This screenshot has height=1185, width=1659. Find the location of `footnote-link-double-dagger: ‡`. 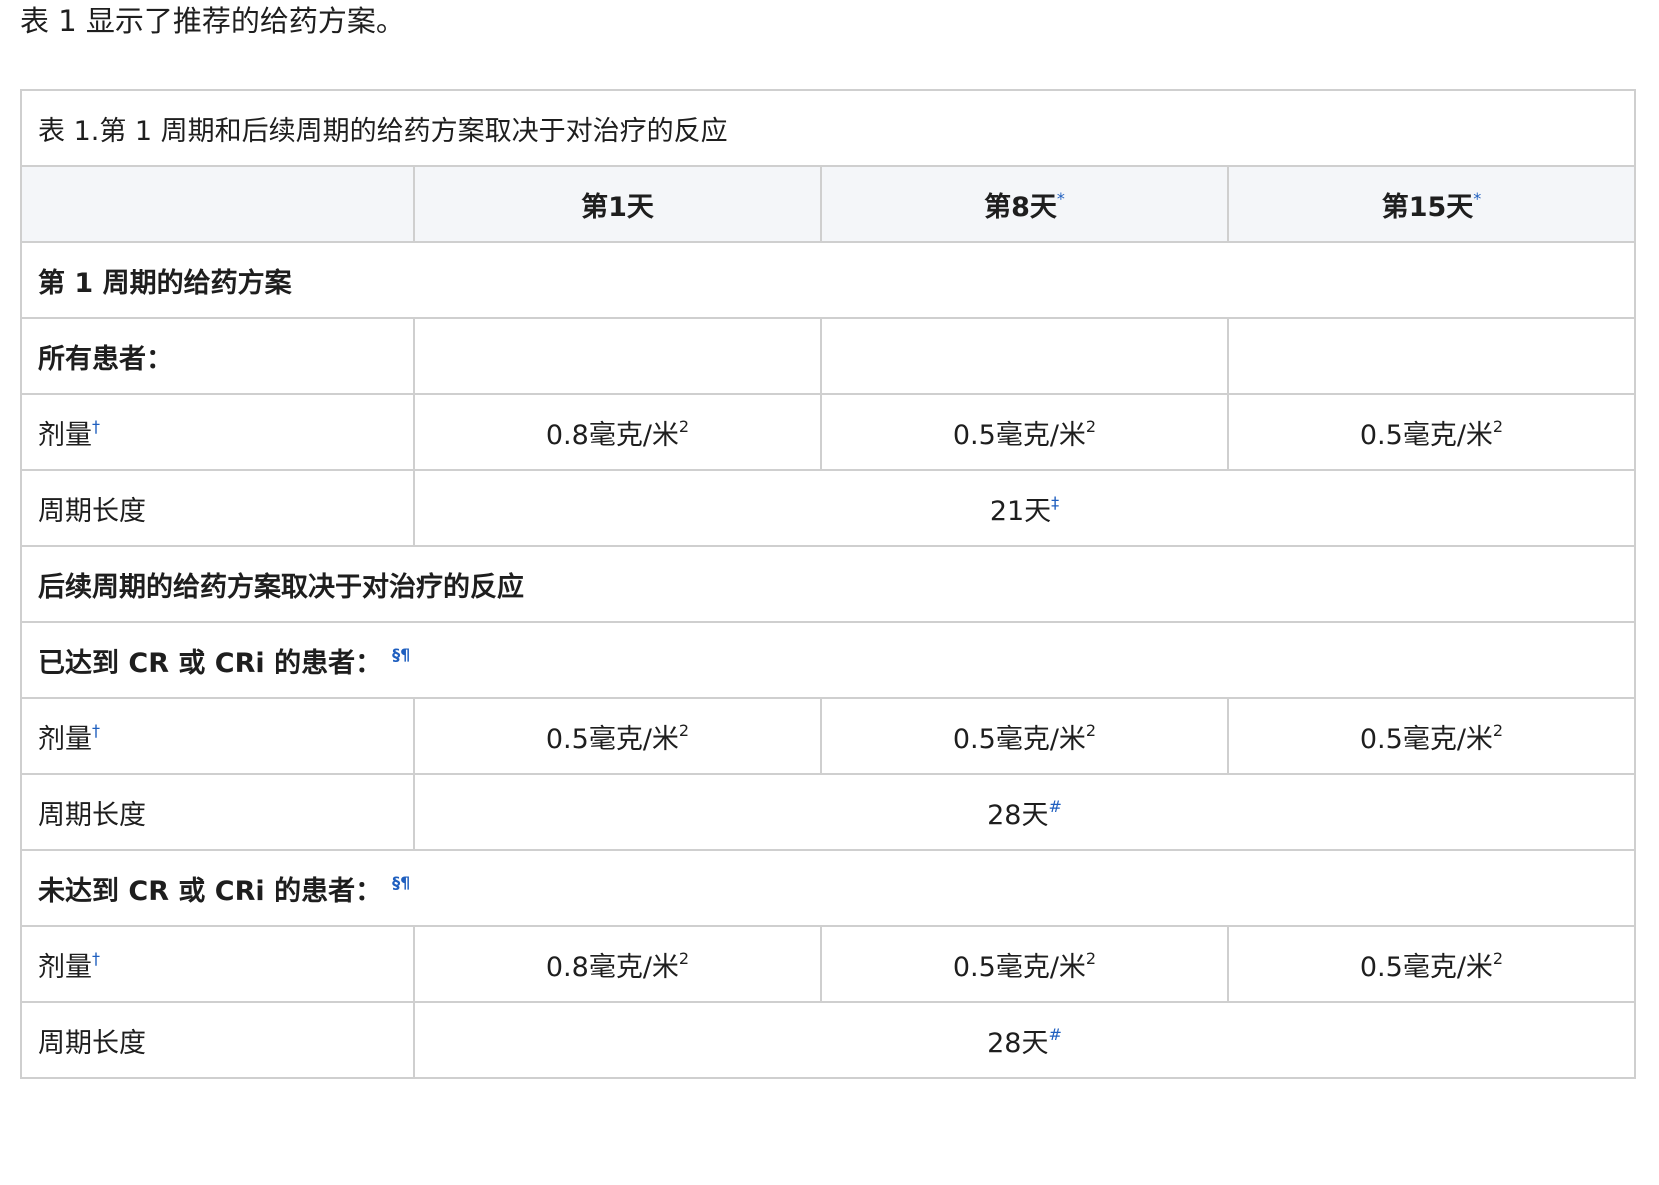

footnote-link-double-dagger: ‡ is located at coordinates (1055, 502).